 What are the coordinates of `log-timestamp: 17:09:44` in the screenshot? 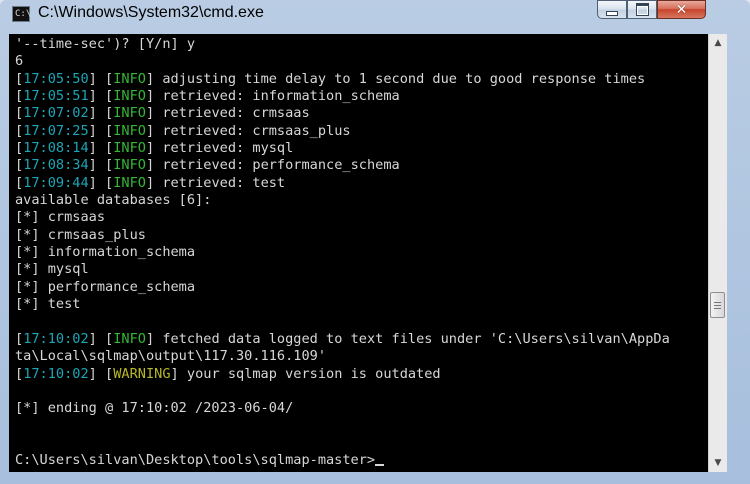 It's located at (56, 182).